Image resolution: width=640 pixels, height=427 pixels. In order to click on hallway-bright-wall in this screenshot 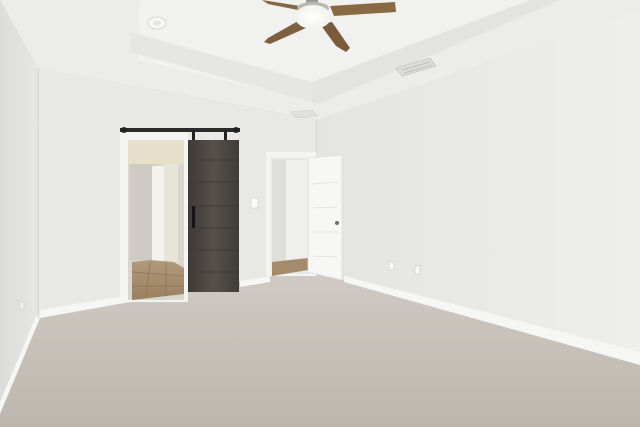, I will do `click(156, 152)`.